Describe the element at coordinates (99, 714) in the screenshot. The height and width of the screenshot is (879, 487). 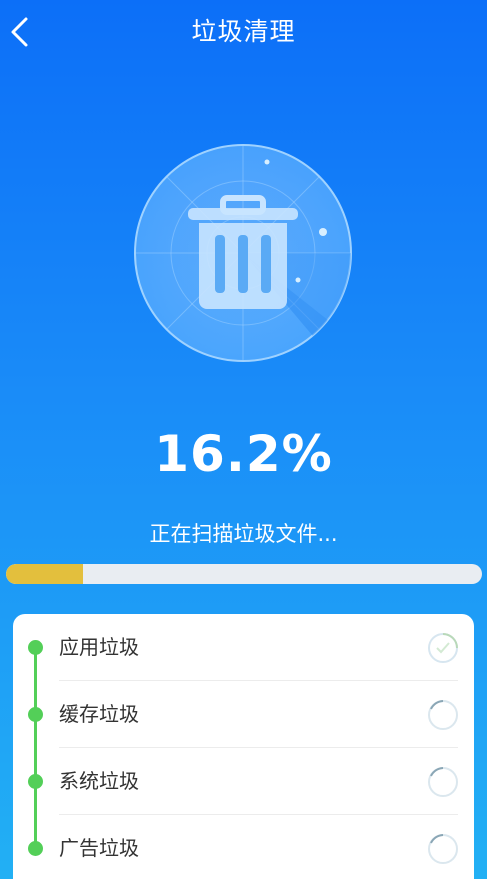
I see `category-label: 缓存垃圾` at that location.